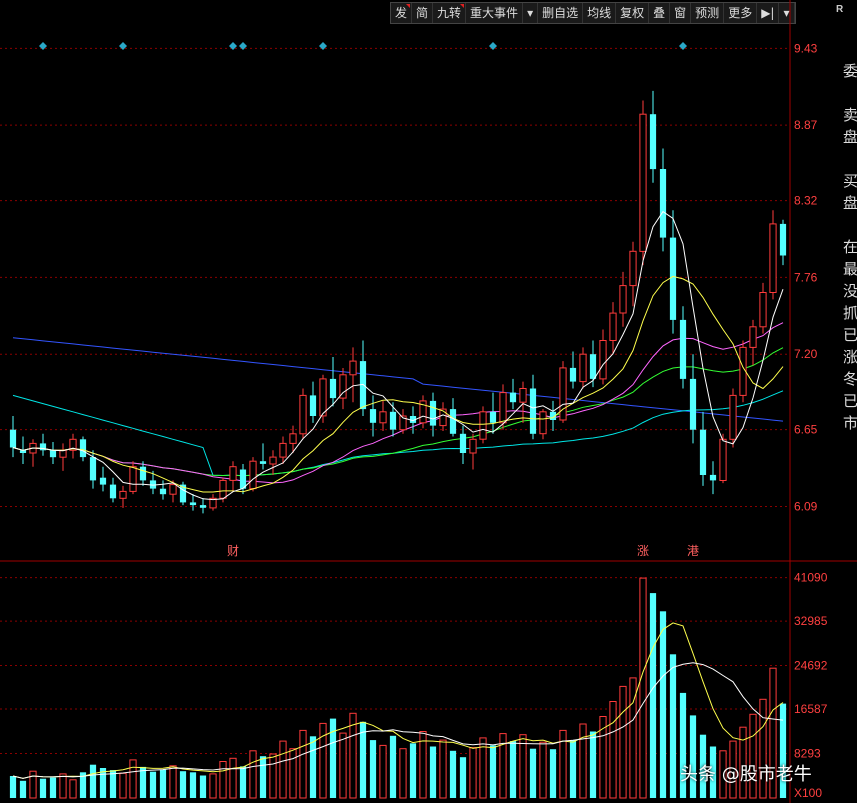 This screenshot has width=857, height=803. What do you see at coordinates (806, 507) in the screenshot?
I see `price-tick-label: 6.09` at bounding box center [806, 507].